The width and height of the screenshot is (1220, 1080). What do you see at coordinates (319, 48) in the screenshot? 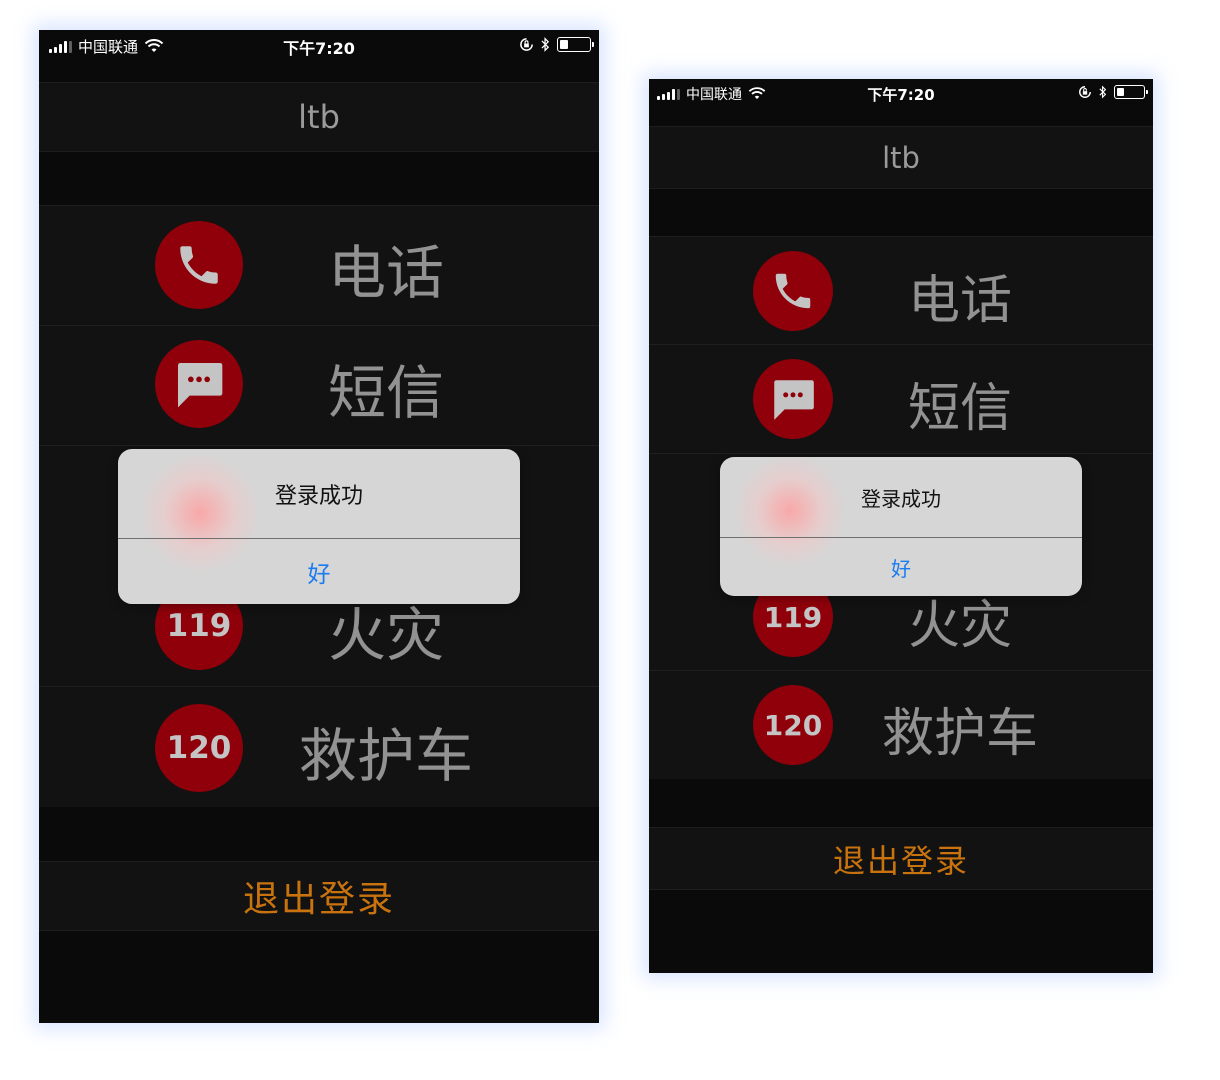
I see `status-time: 下午7:20` at bounding box center [319, 48].